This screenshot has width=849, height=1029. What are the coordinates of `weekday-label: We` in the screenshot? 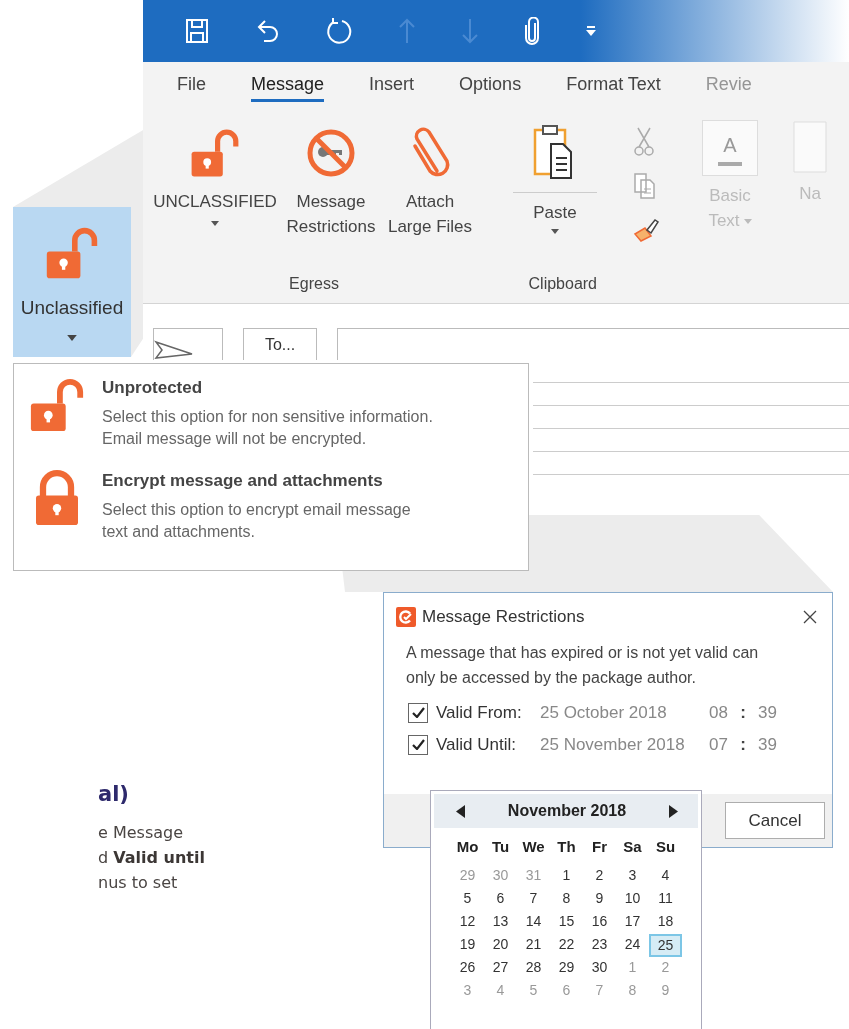 It's located at (533, 847).